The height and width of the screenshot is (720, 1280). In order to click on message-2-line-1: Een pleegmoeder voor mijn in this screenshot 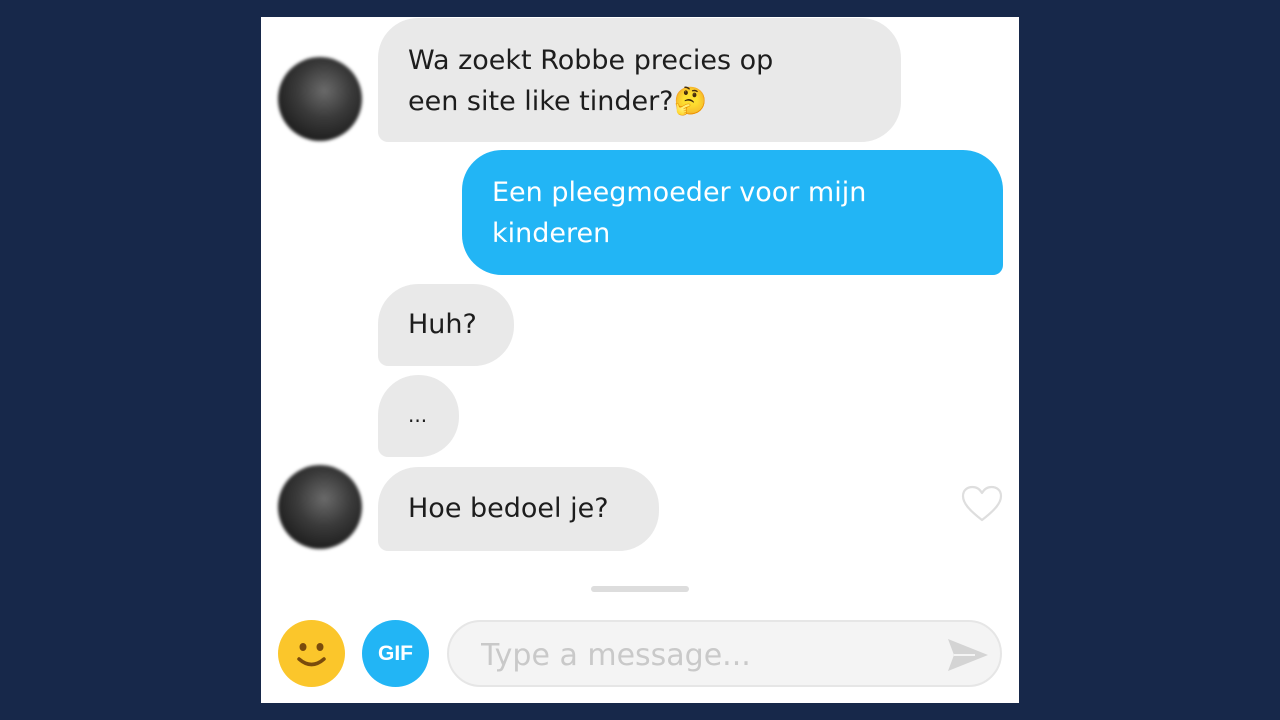, I will do `click(679, 192)`.